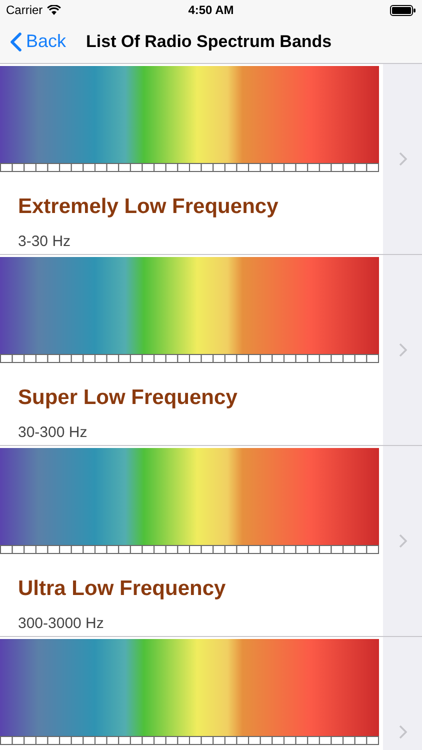  I want to click on band-title: Super Low Frequency, so click(128, 398).